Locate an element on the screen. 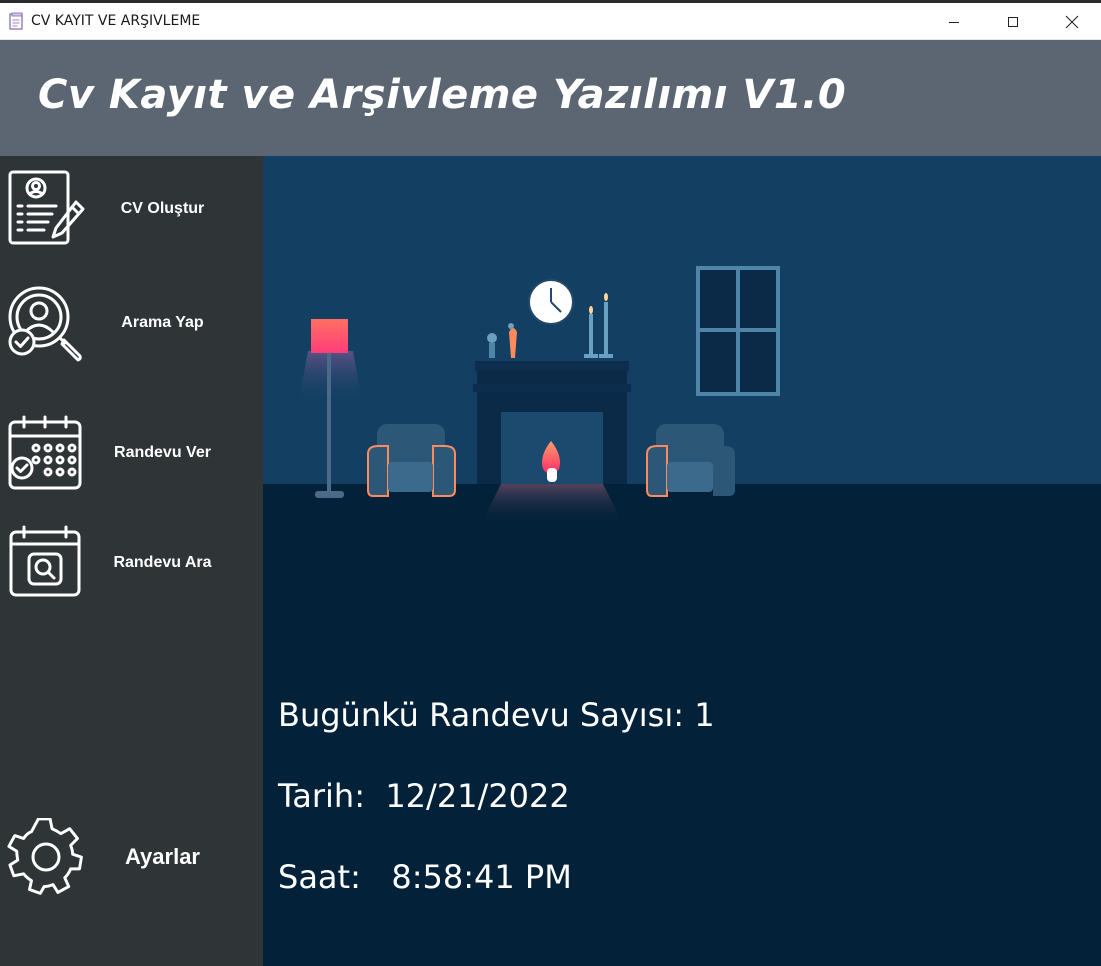  maximize-icon is located at coordinates (1012, 21).